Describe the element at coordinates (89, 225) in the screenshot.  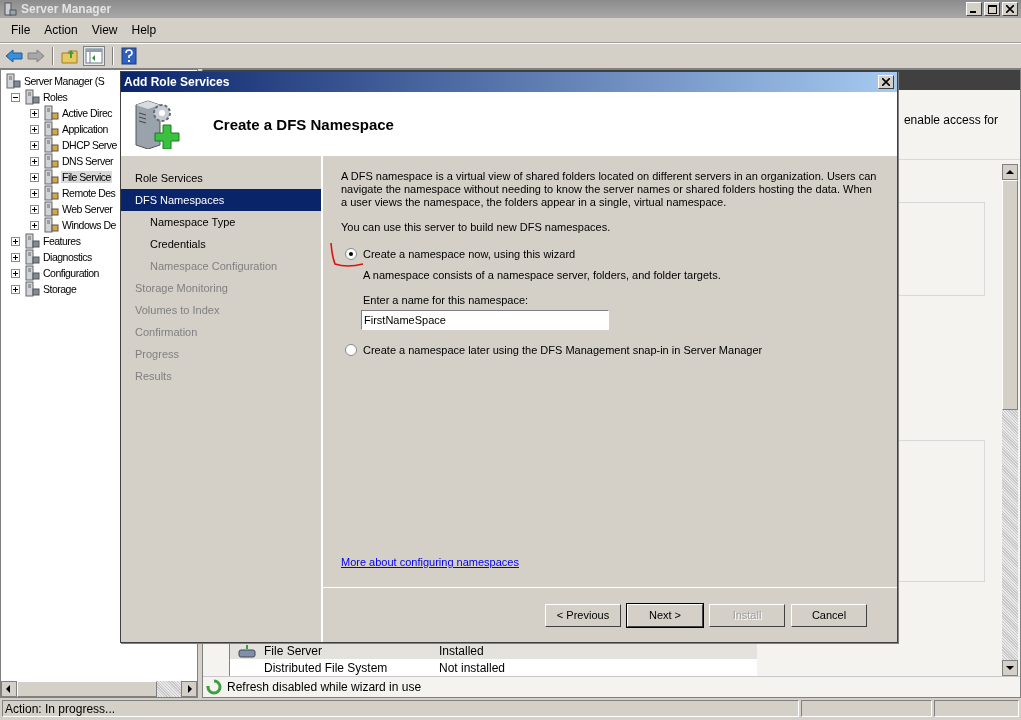
I see `tree-item: Windows De` at that location.